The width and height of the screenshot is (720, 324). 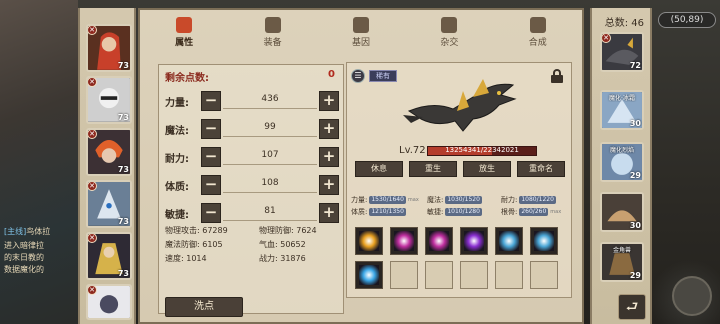 I want to click on quest-tracker-line4: 数据魔化的, so click(x=24, y=269).